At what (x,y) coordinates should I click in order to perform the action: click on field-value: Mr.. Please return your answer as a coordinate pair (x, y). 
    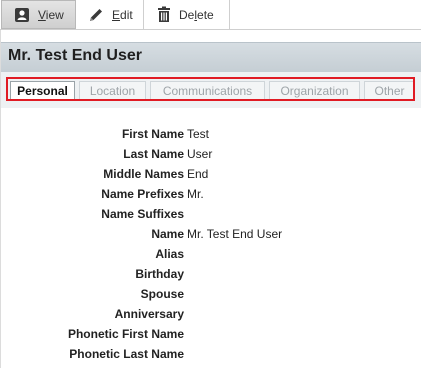
    Looking at the image, I should click on (195, 194).